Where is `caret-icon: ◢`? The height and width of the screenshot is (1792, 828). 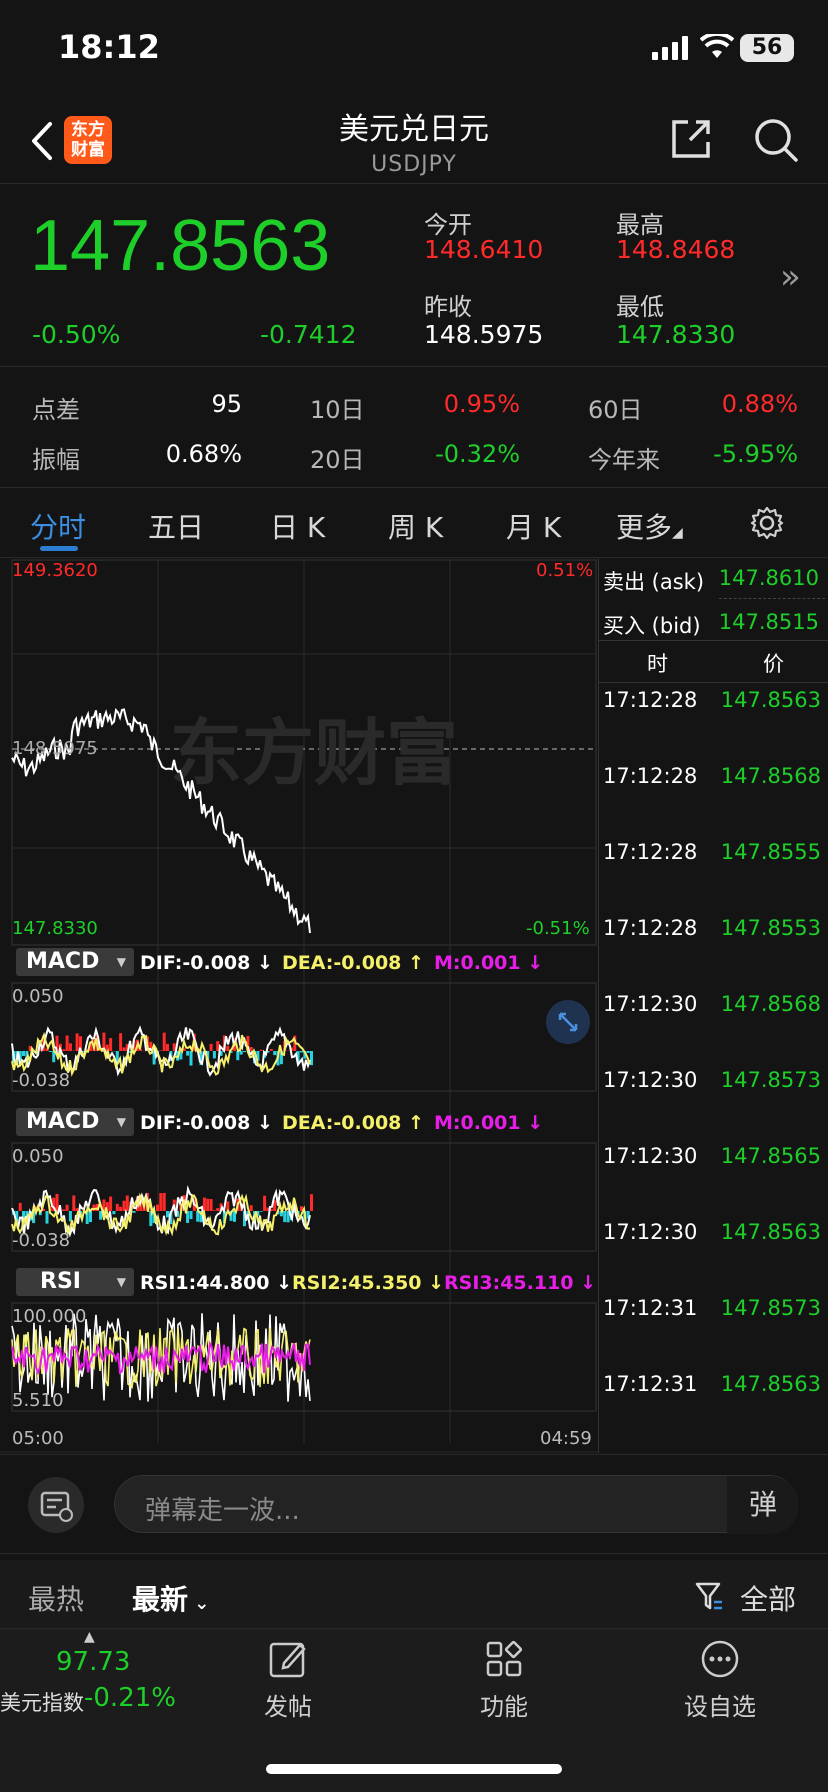
caret-icon: ◢ is located at coordinates (677, 533).